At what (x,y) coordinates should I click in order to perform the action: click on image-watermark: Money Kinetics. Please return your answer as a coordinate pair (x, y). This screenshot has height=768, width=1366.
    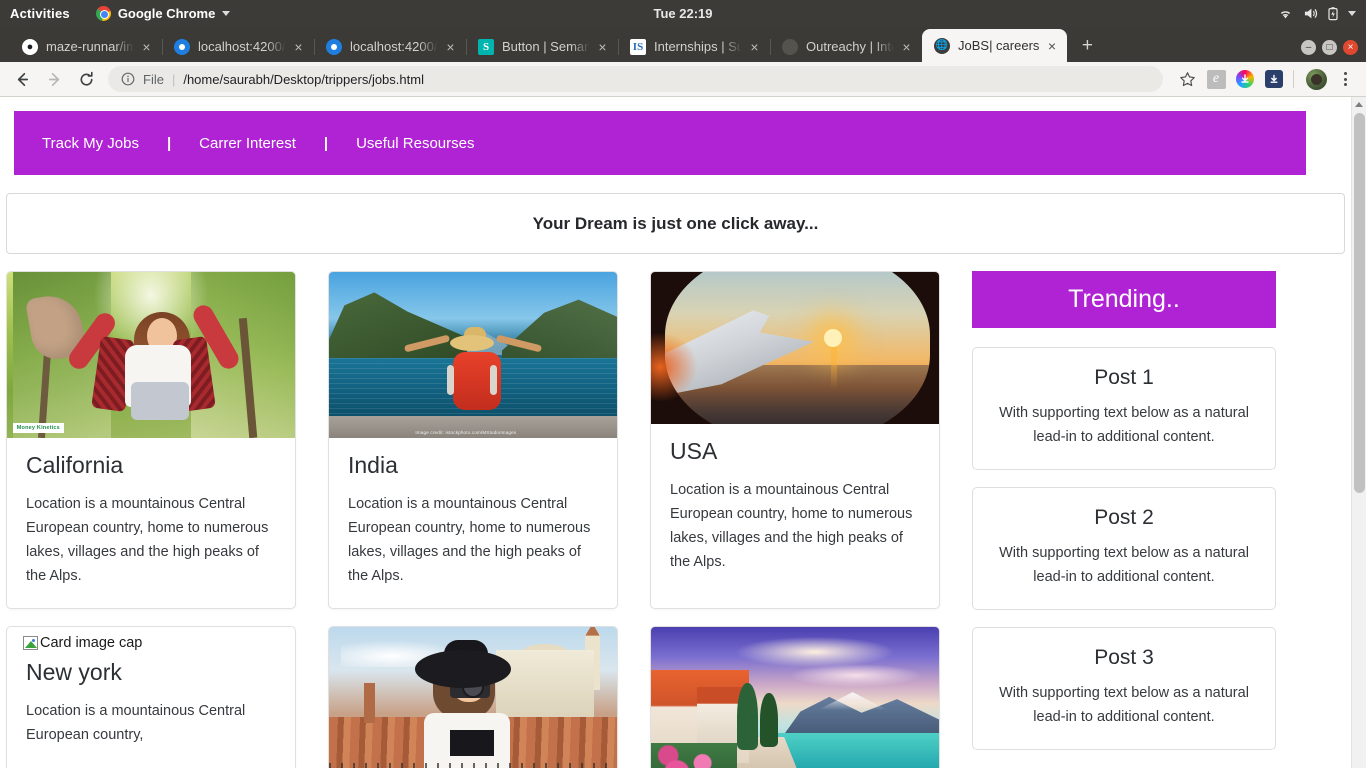
    Looking at the image, I should click on (38, 428).